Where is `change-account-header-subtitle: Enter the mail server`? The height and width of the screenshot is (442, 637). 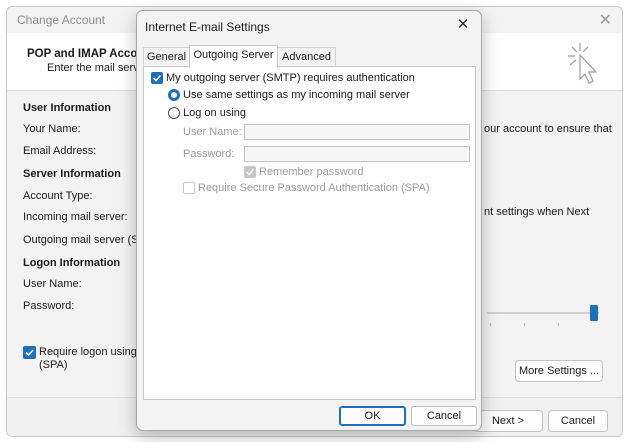
change-account-header-subtitle: Enter the mail server is located at coordinates (98, 68).